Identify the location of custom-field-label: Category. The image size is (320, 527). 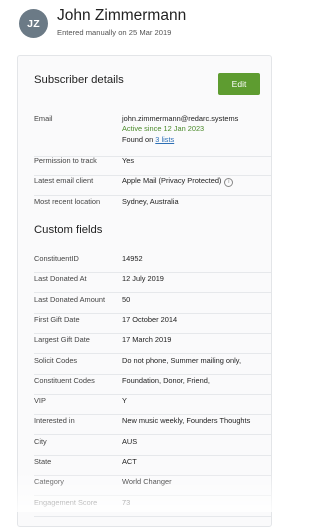
(49, 482).